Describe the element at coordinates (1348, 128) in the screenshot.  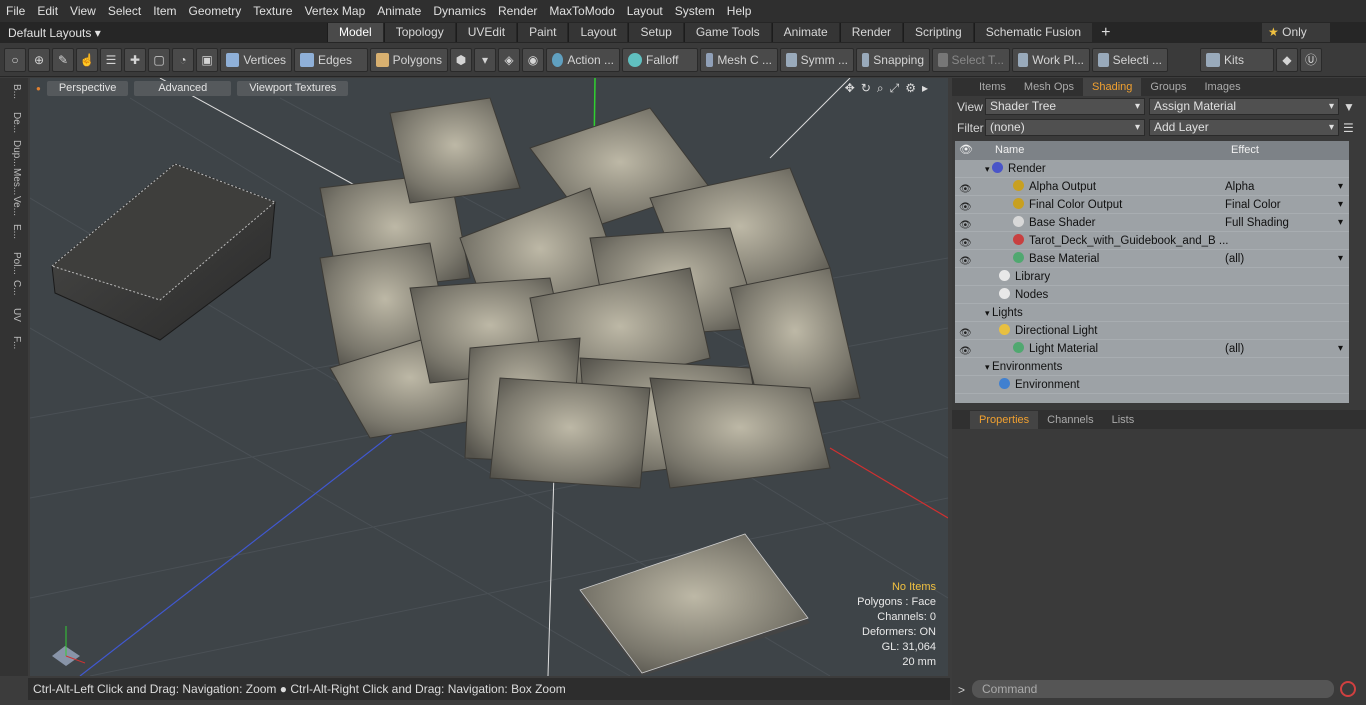
I see `menu-icon: ☰` at that location.